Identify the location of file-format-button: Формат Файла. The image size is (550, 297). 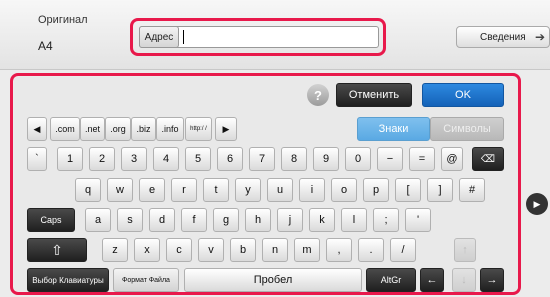
(146, 280).